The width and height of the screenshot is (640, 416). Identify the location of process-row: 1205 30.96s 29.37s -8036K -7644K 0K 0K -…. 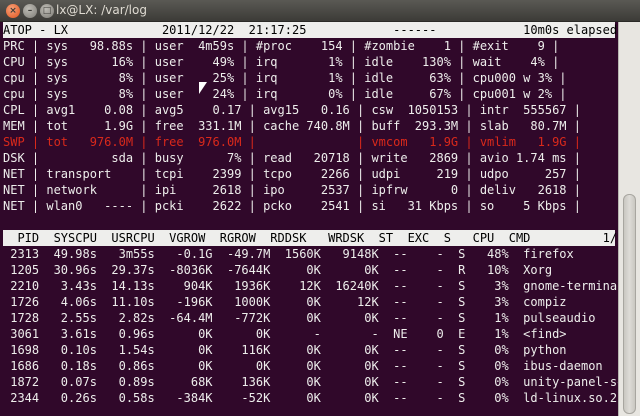
(278, 270).